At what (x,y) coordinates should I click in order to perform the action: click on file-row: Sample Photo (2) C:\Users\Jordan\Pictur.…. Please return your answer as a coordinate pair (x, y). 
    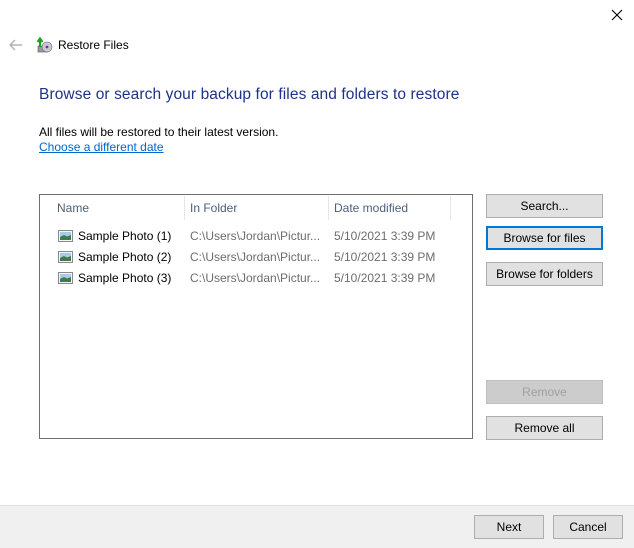
    Looking at the image, I should click on (256, 257).